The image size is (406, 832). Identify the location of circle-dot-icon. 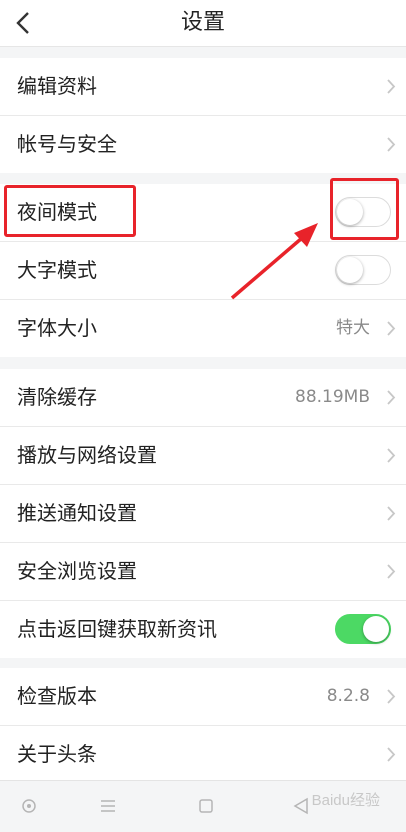
(29, 806).